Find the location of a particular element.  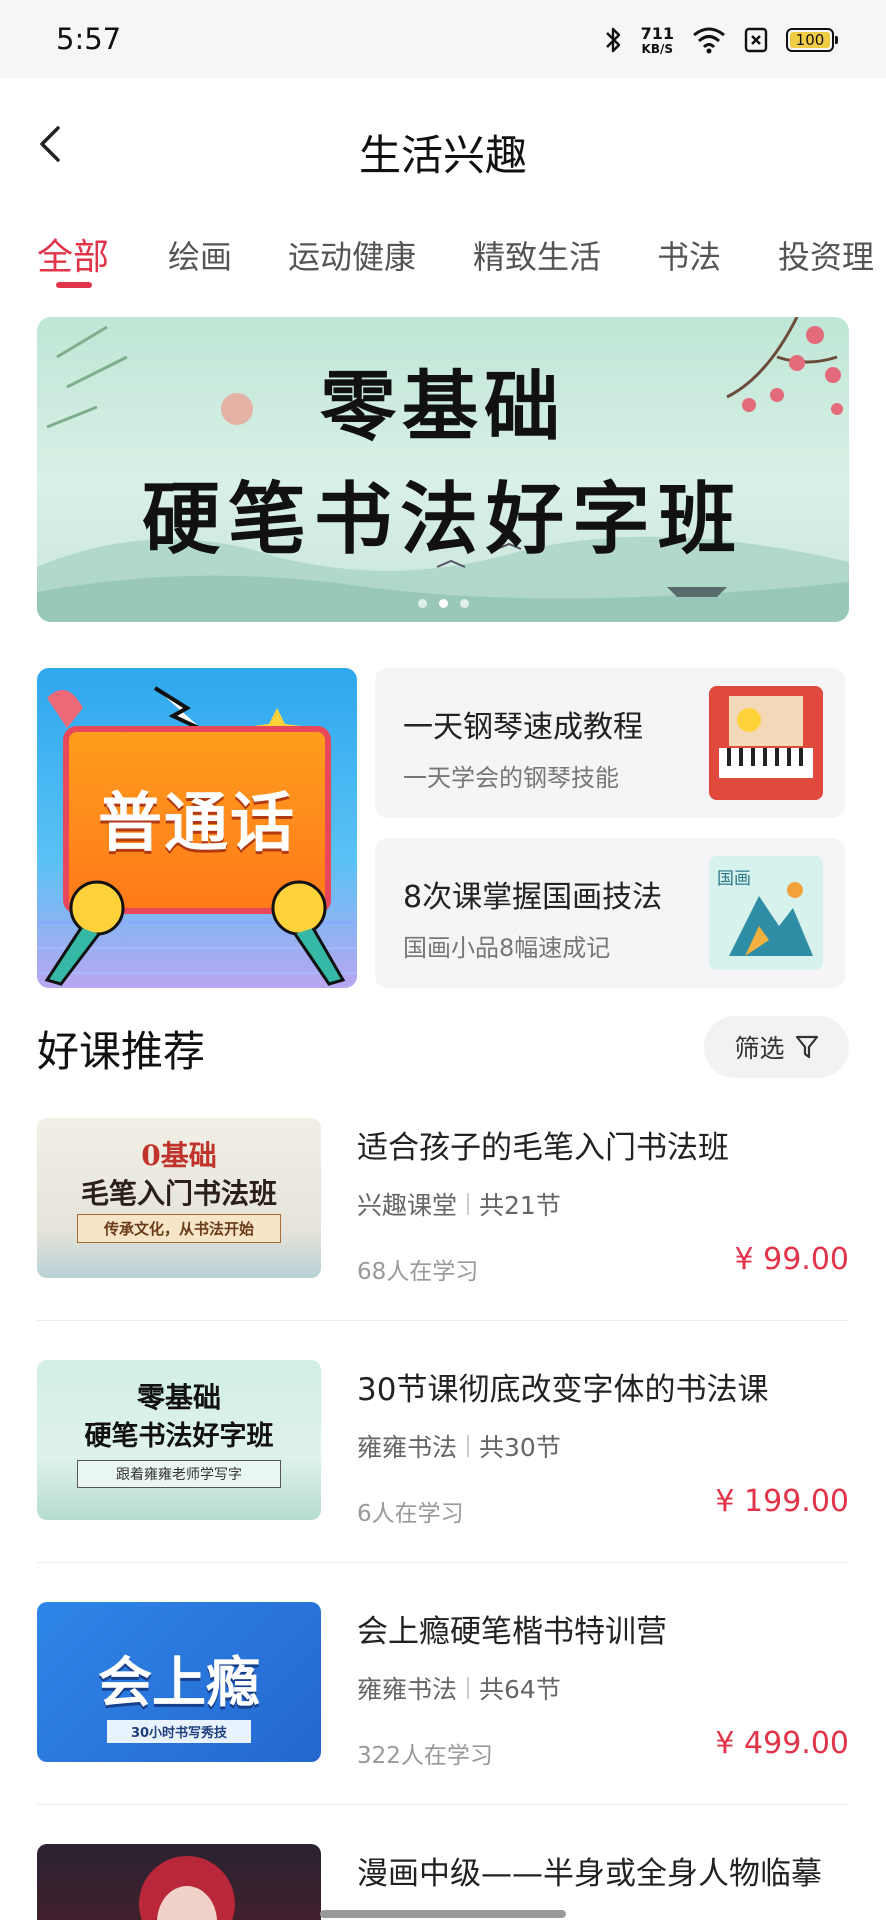

tab-investment: 投资理 is located at coordinates (826, 255).